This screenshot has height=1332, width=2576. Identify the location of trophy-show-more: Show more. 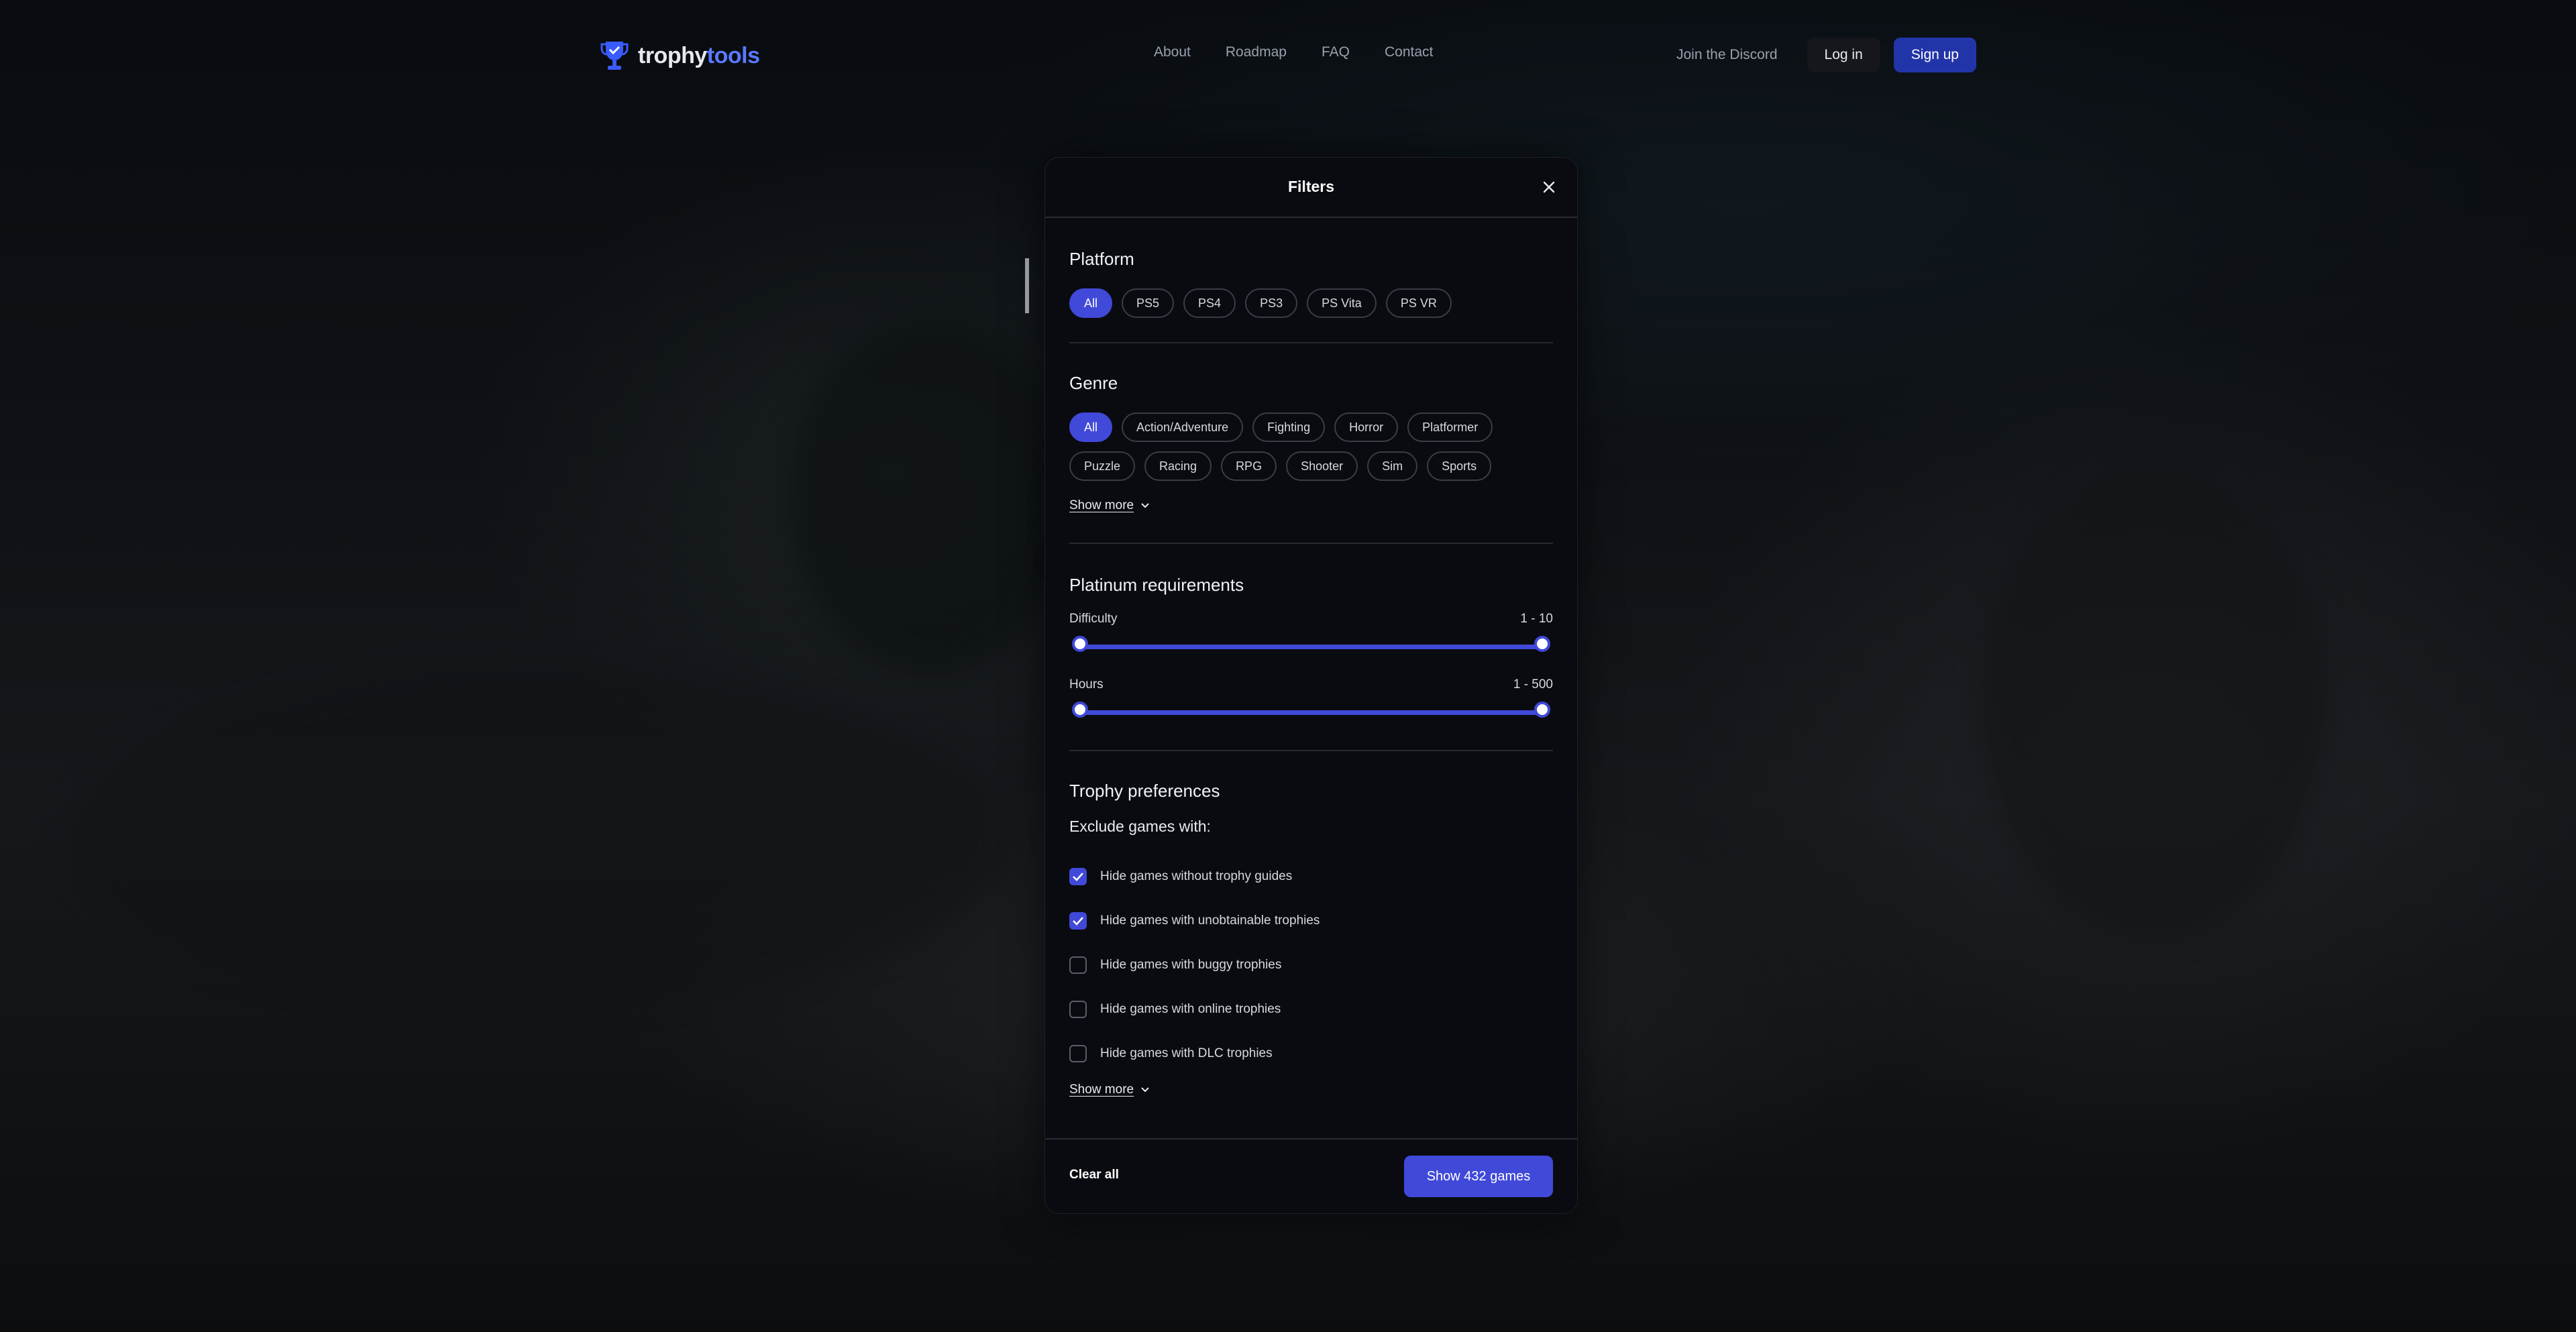
(1311, 1090).